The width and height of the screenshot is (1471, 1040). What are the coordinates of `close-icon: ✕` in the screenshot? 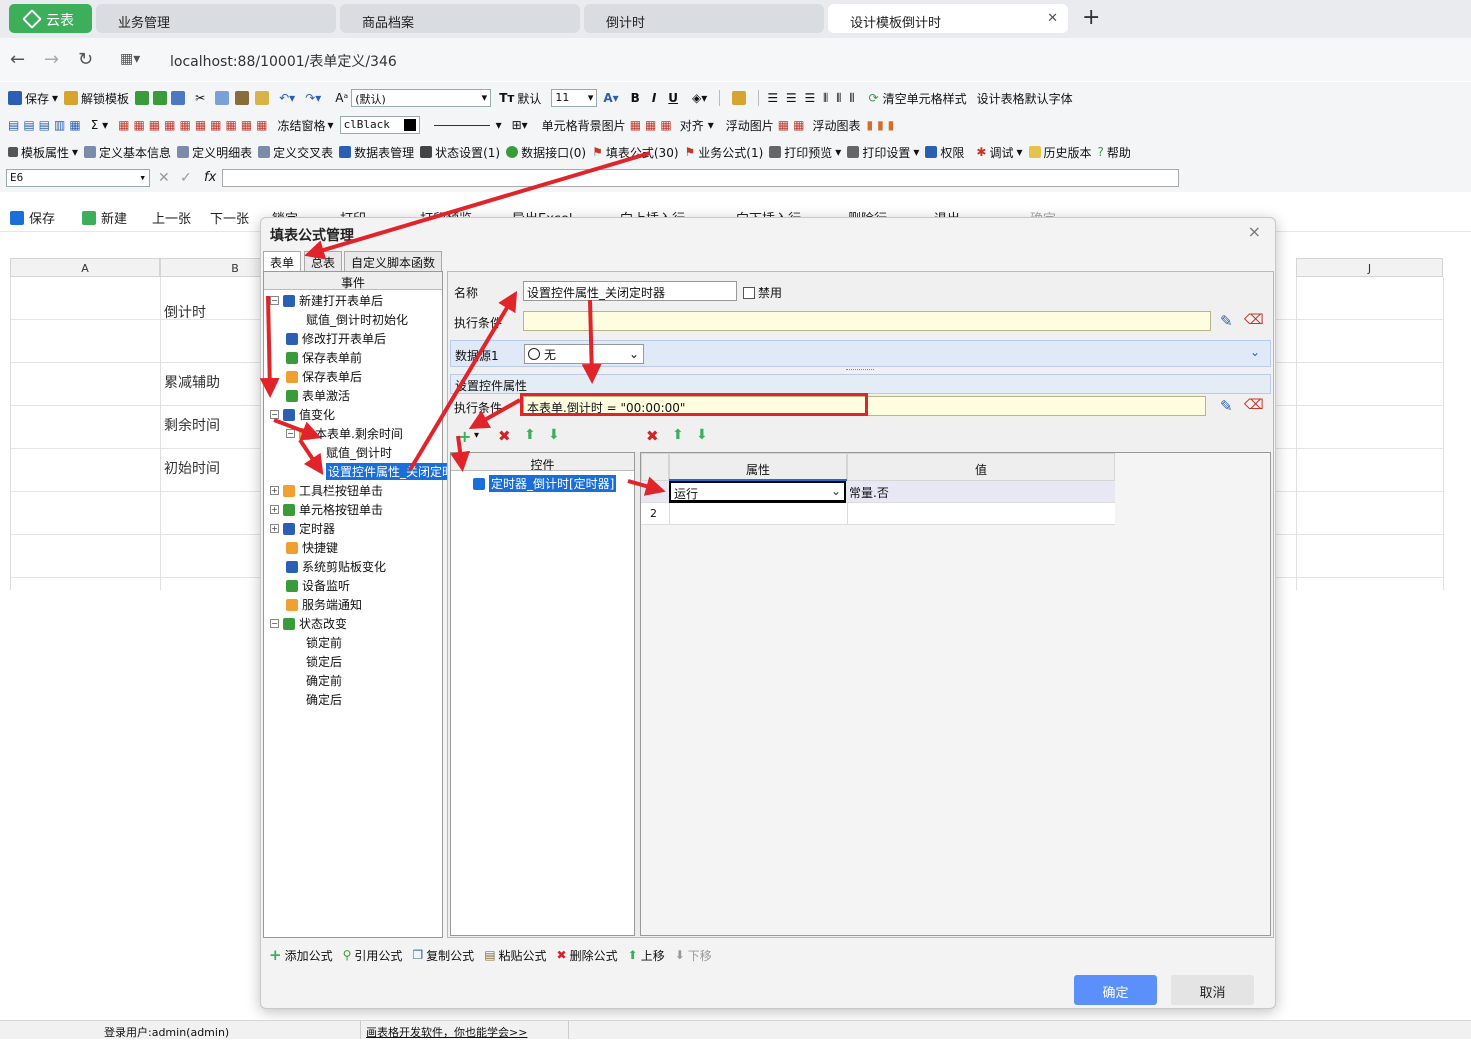 It's located at (1052, 18).